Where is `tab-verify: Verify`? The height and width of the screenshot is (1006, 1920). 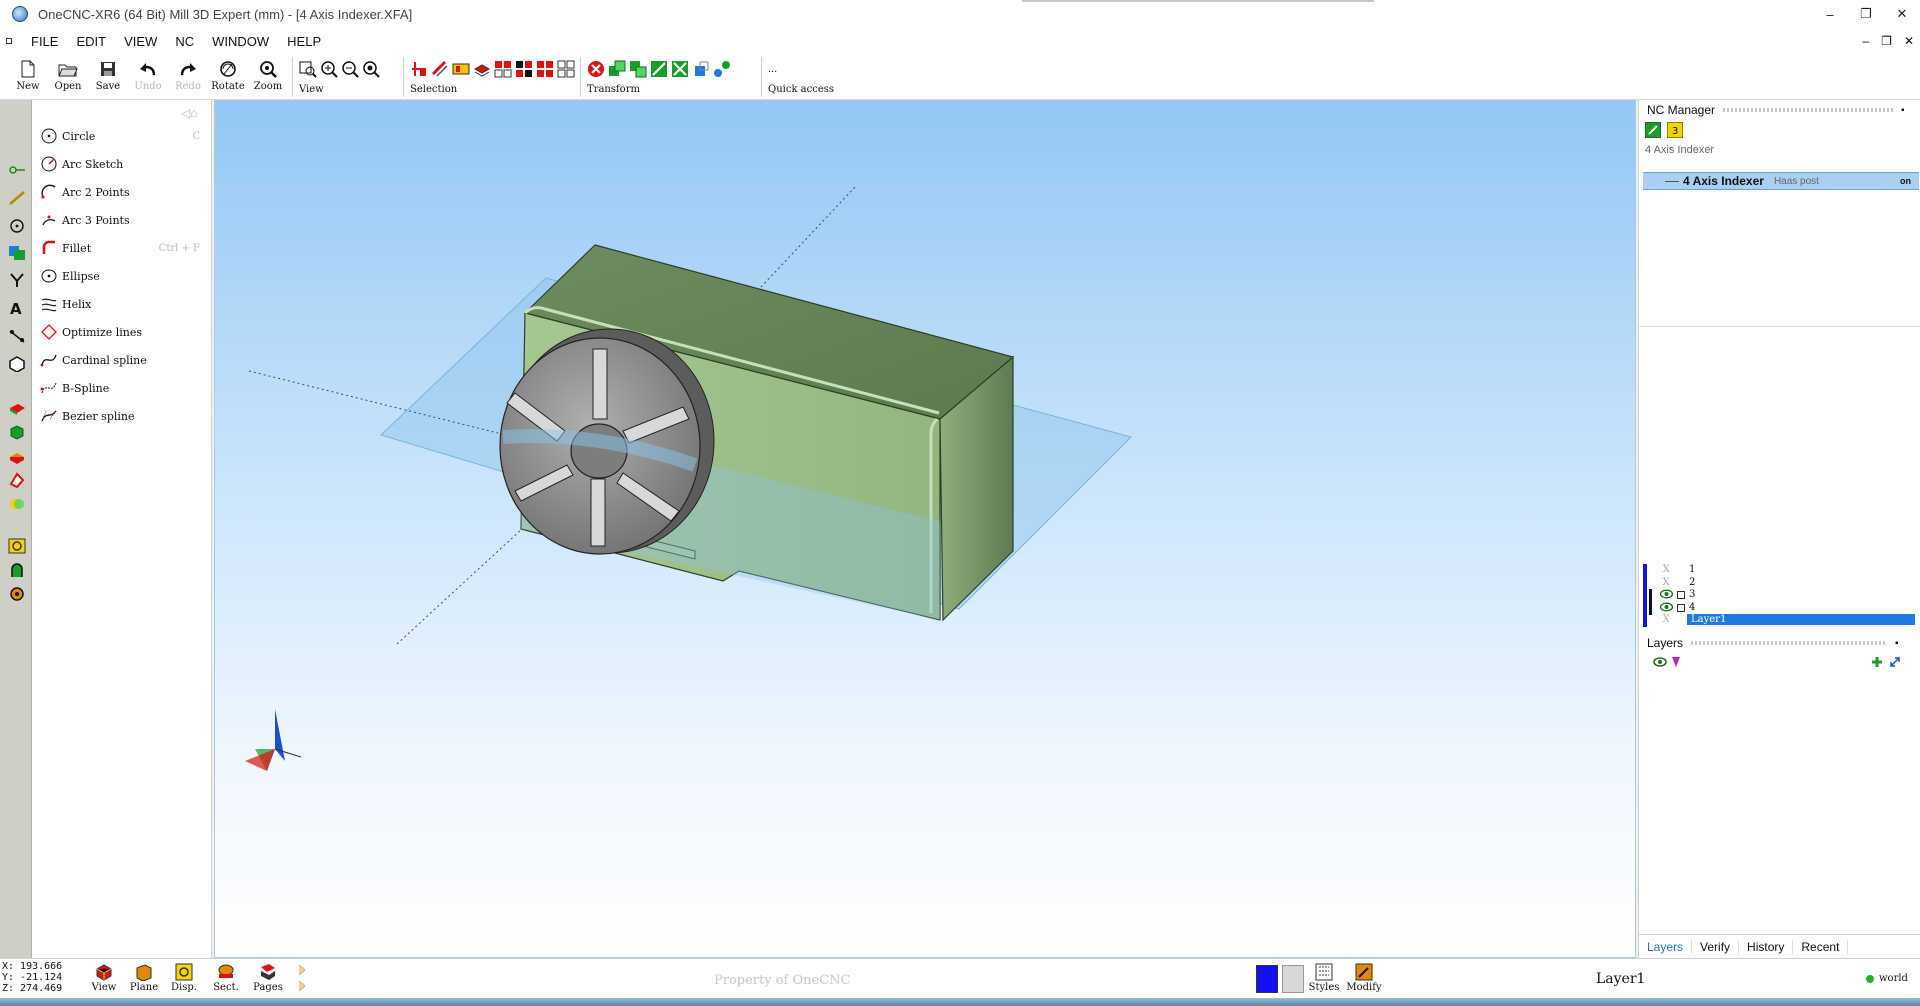 tab-verify: Verify is located at coordinates (1716, 946).